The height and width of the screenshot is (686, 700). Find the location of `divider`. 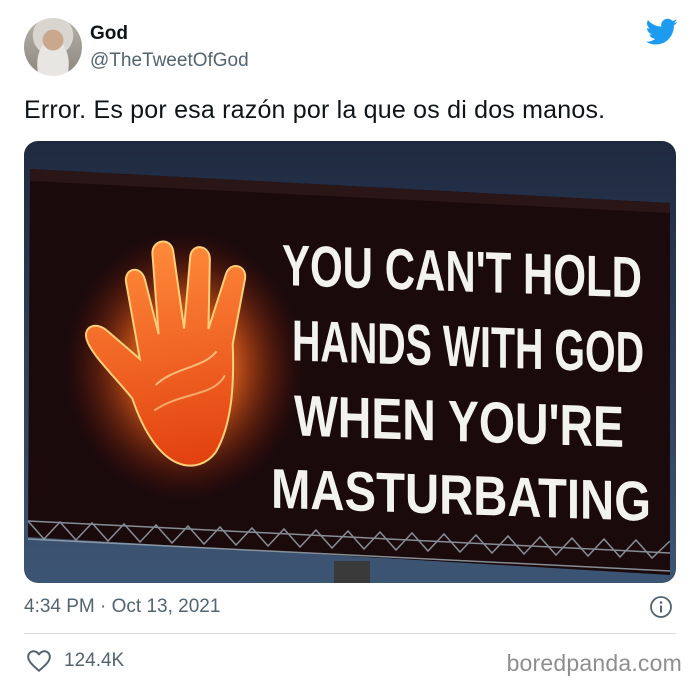

divider is located at coordinates (350, 633).